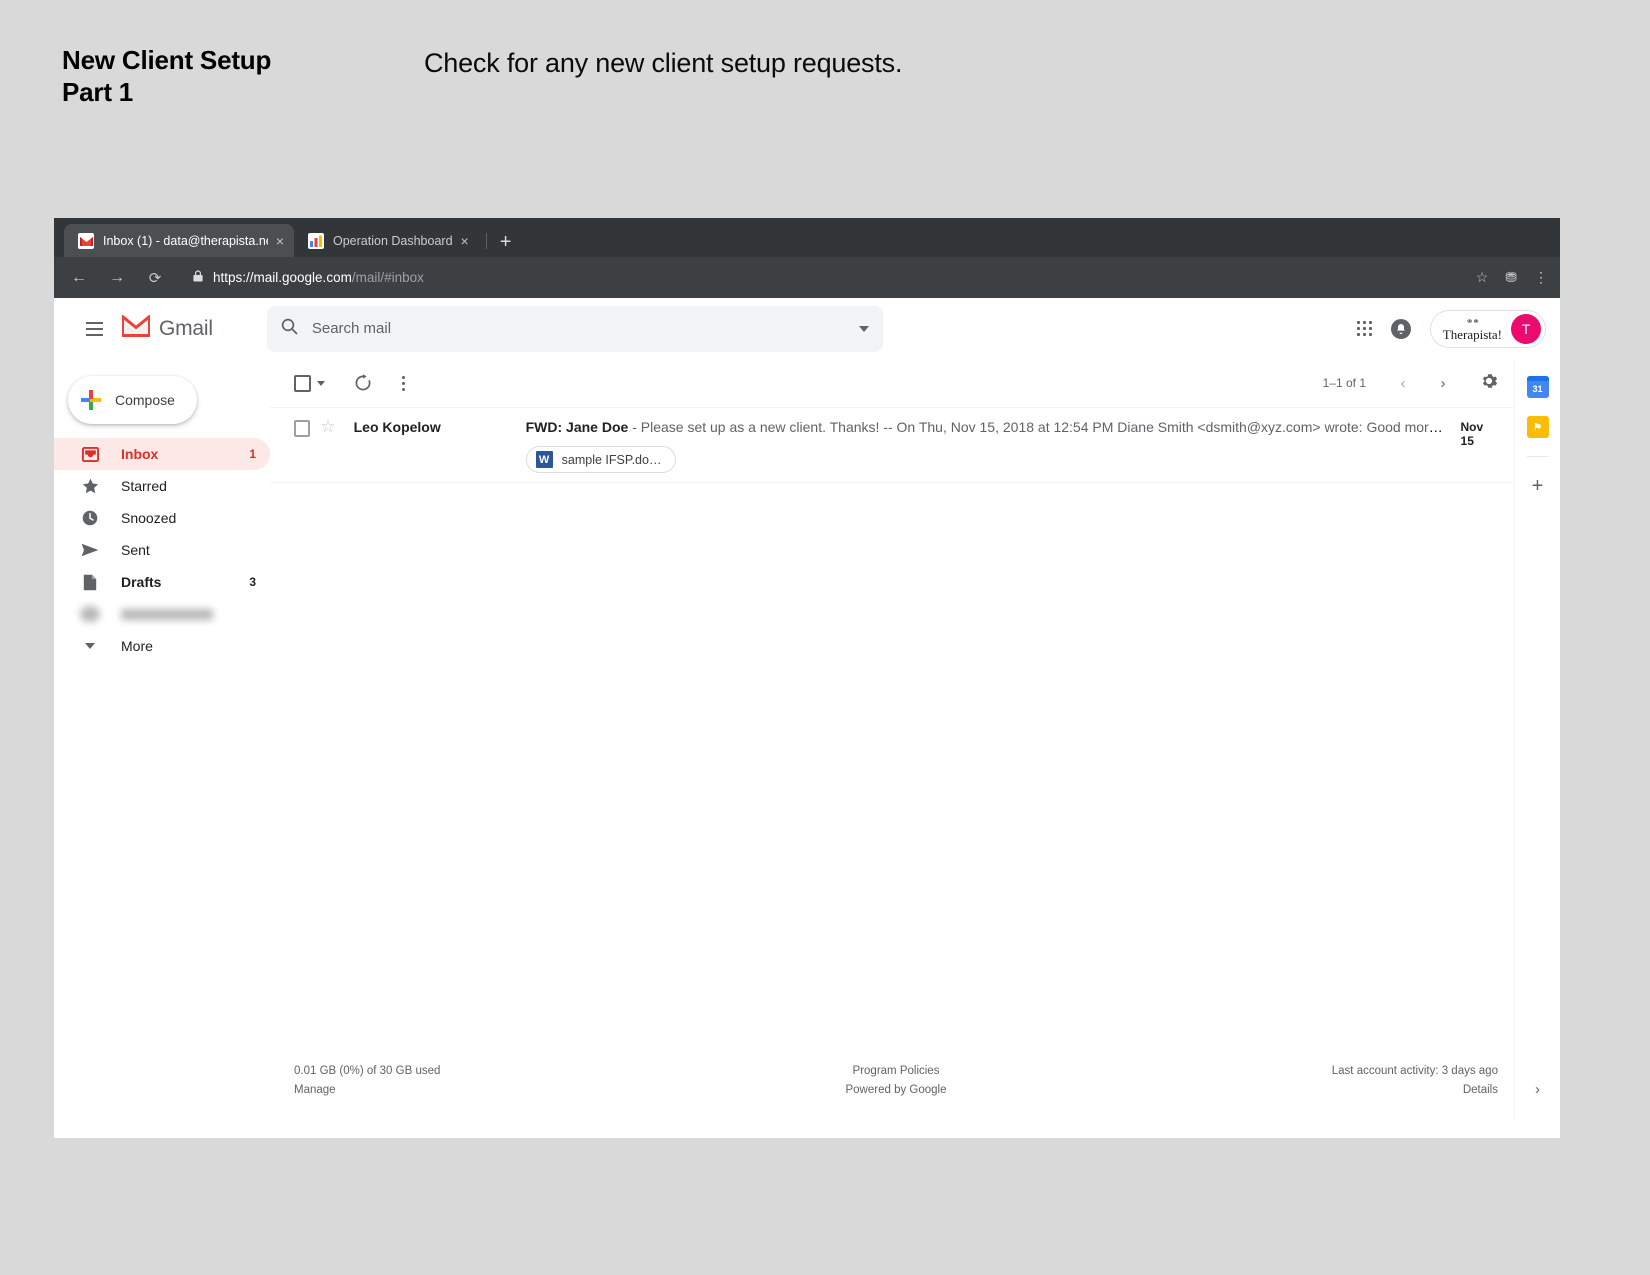 This screenshot has height=1275, width=1650. I want to click on gear-icon, so click(1489, 383).